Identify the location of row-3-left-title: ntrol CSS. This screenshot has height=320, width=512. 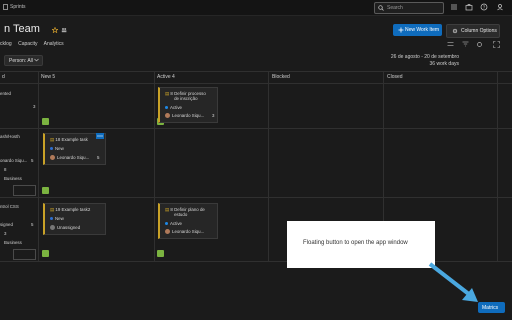
(9, 206).